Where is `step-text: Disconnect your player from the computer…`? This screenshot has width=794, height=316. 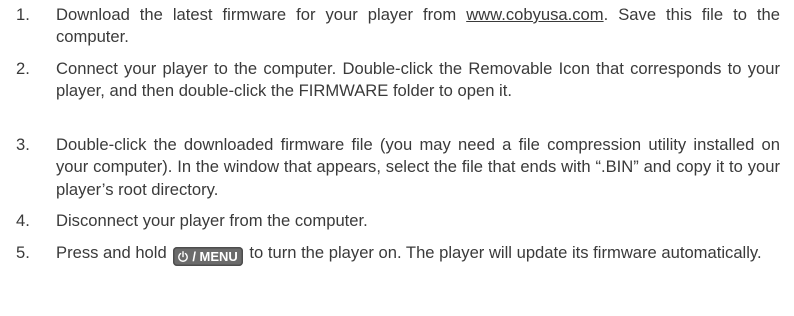 step-text: Disconnect your player from the computer… is located at coordinates (212, 220).